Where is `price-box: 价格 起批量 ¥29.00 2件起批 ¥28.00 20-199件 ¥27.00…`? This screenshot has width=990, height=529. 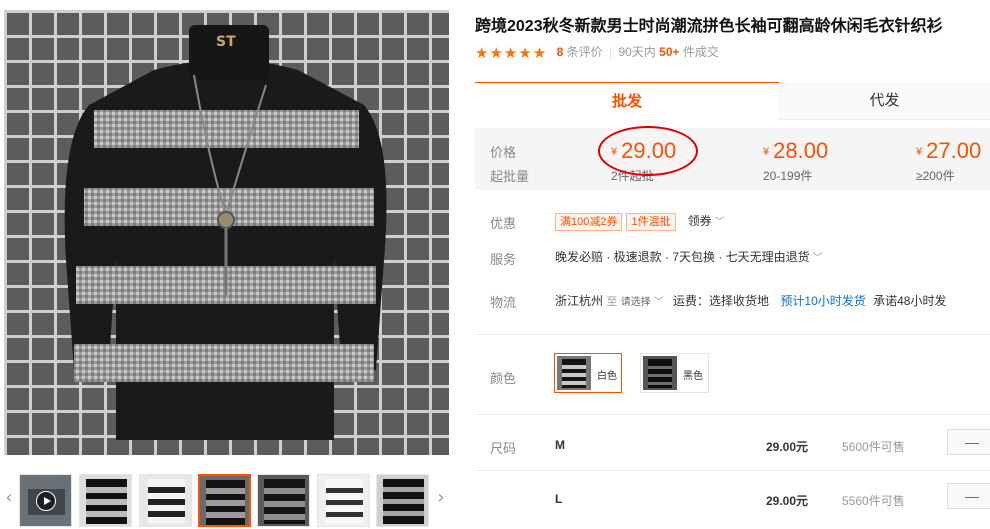 price-box: 价格 起批量 ¥29.00 2件起批 ¥28.00 20-199件 ¥27.00… is located at coordinates (732, 159).